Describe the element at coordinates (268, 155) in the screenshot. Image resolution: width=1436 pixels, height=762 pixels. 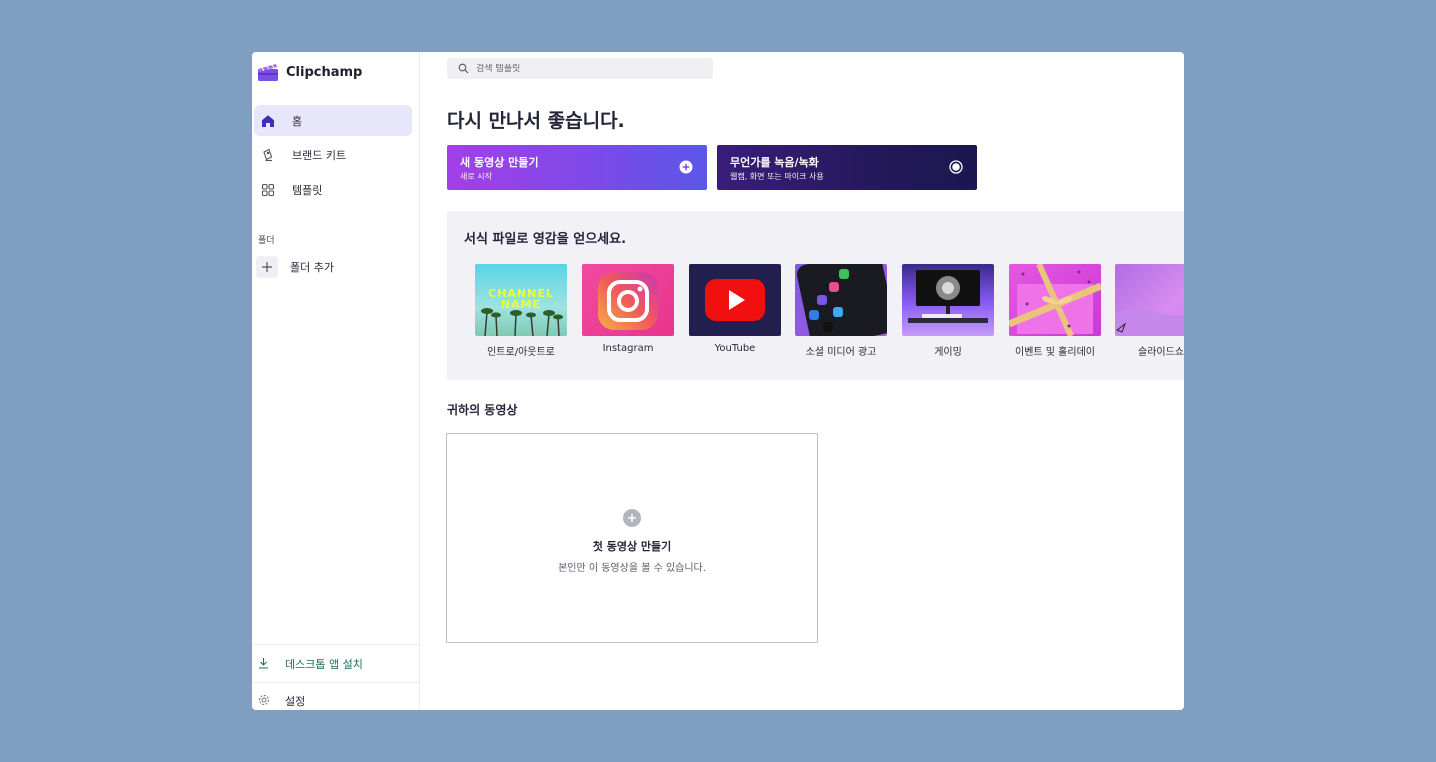
I see `brand-kit-icon` at that location.